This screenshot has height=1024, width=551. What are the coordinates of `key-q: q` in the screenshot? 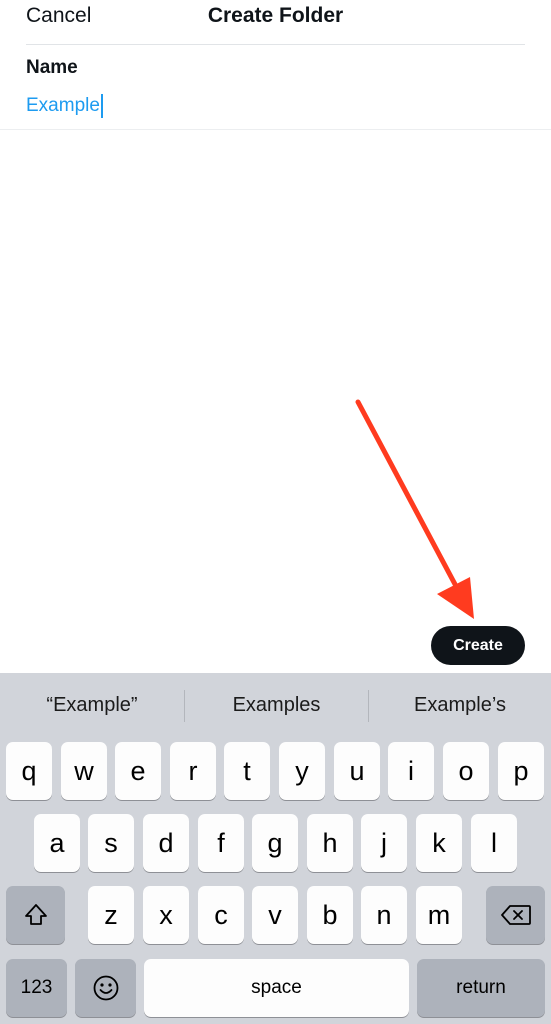 It's located at (29, 771).